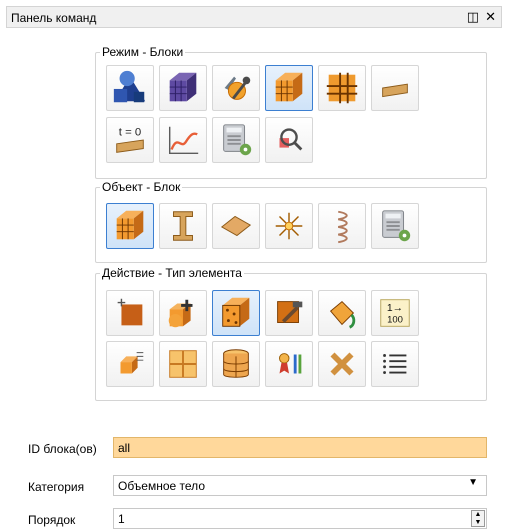 This screenshot has height=531, width=510. I want to click on list-button, so click(395, 364).